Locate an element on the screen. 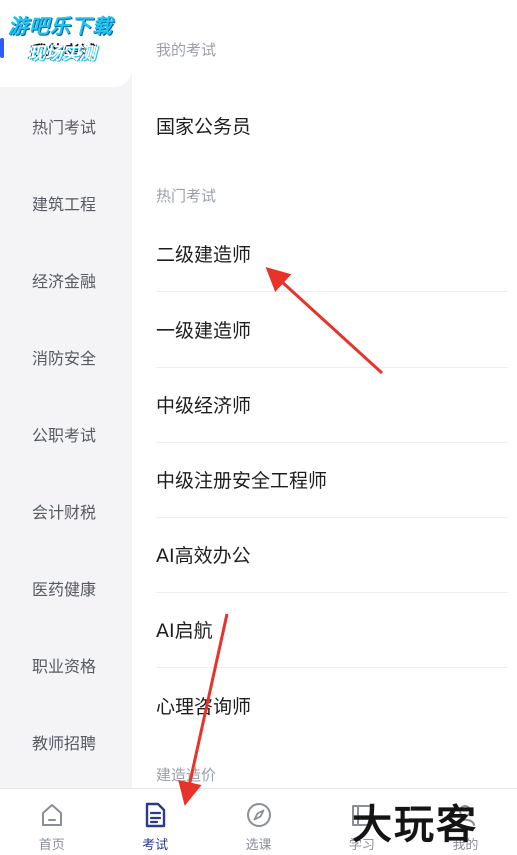 This screenshot has width=517, height=855. sidebar-item-label: 会计财税 is located at coordinates (64, 512).